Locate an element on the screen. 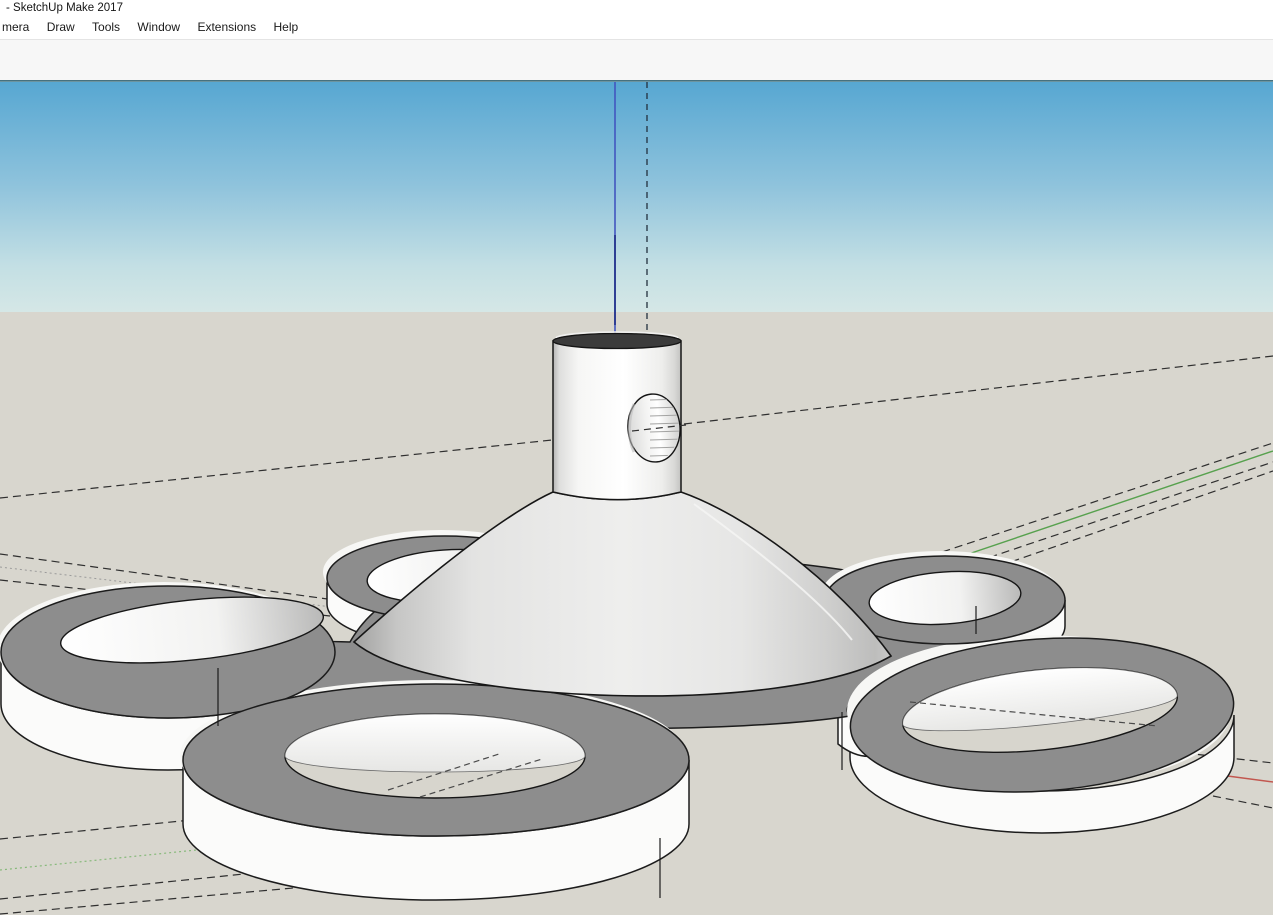  menu-item-draw: Draw is located at coordinates (61, 27).